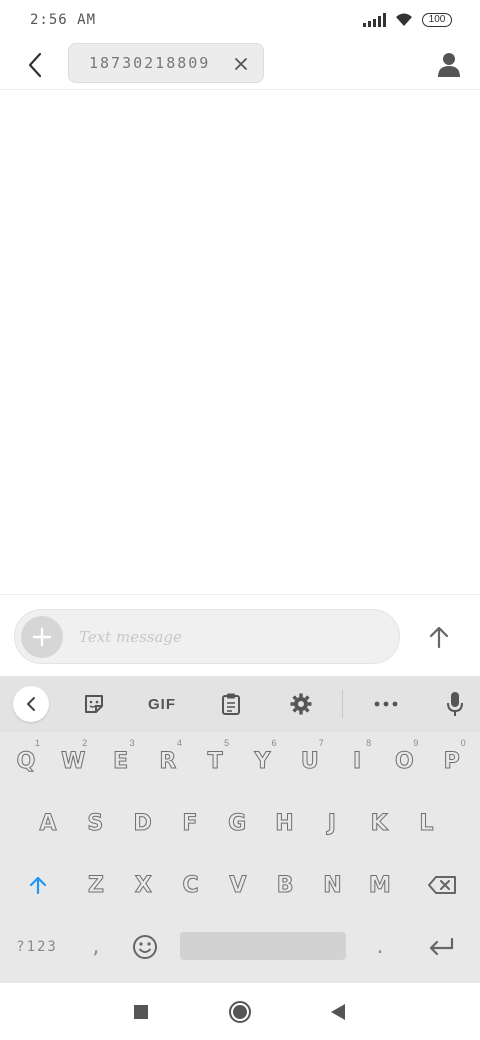 This screenshot has width=480, height=1040. I want to click on sticker-button, so click(94, 704).